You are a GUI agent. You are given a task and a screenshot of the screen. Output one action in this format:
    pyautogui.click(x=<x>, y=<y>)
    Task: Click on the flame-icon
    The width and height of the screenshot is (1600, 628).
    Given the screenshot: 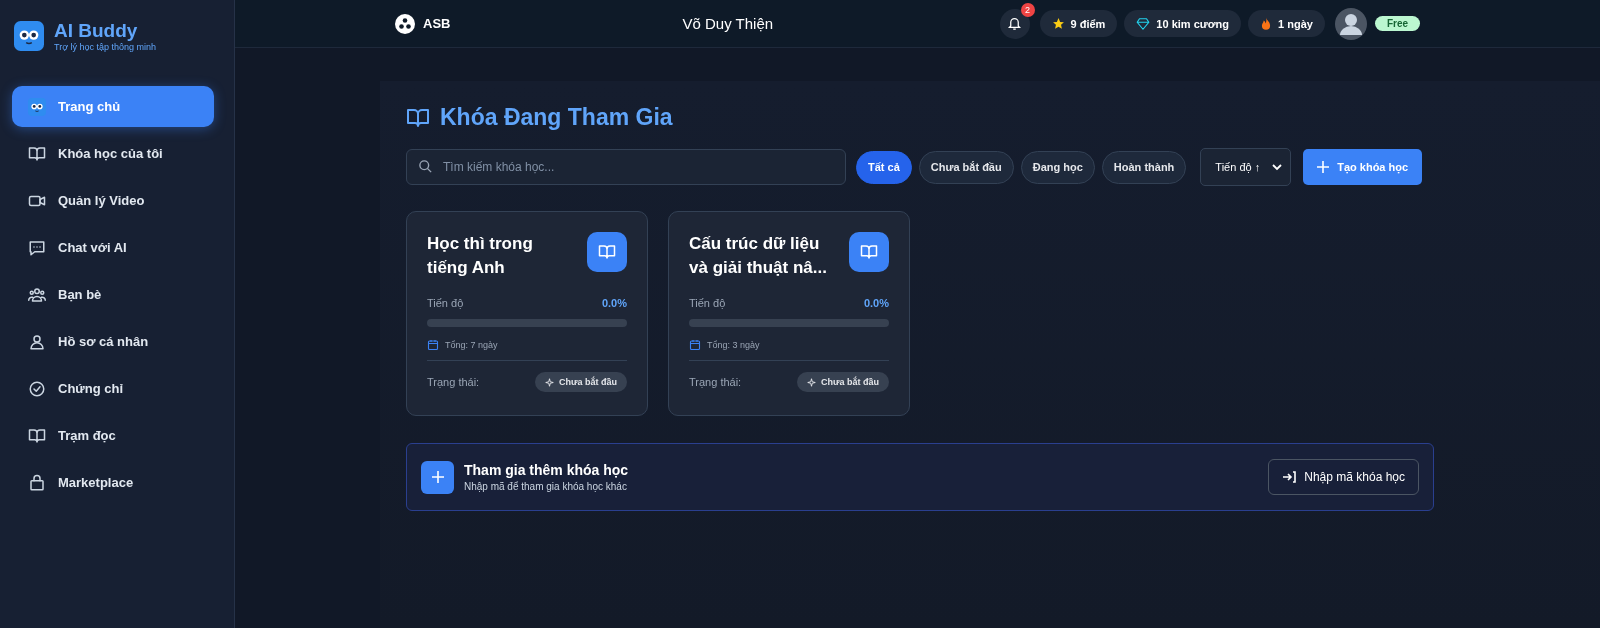 What is the action you would take?
    pyautogui.click(x=1266, y=23)
    